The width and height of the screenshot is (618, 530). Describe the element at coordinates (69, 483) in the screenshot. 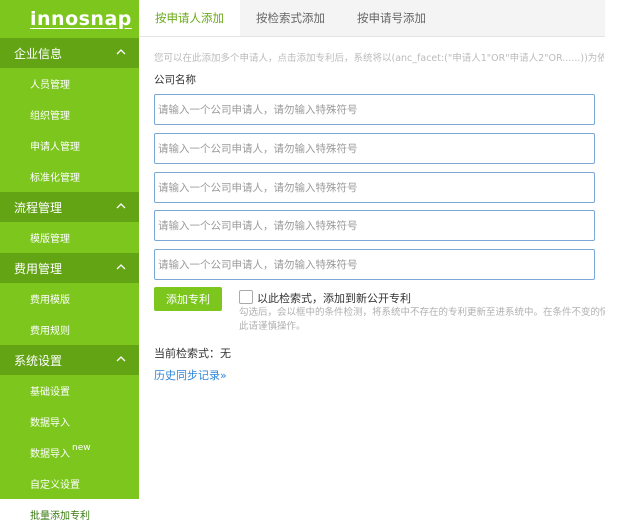

I see `sidebar-item-custom-settings: 自定义设置` at that location.